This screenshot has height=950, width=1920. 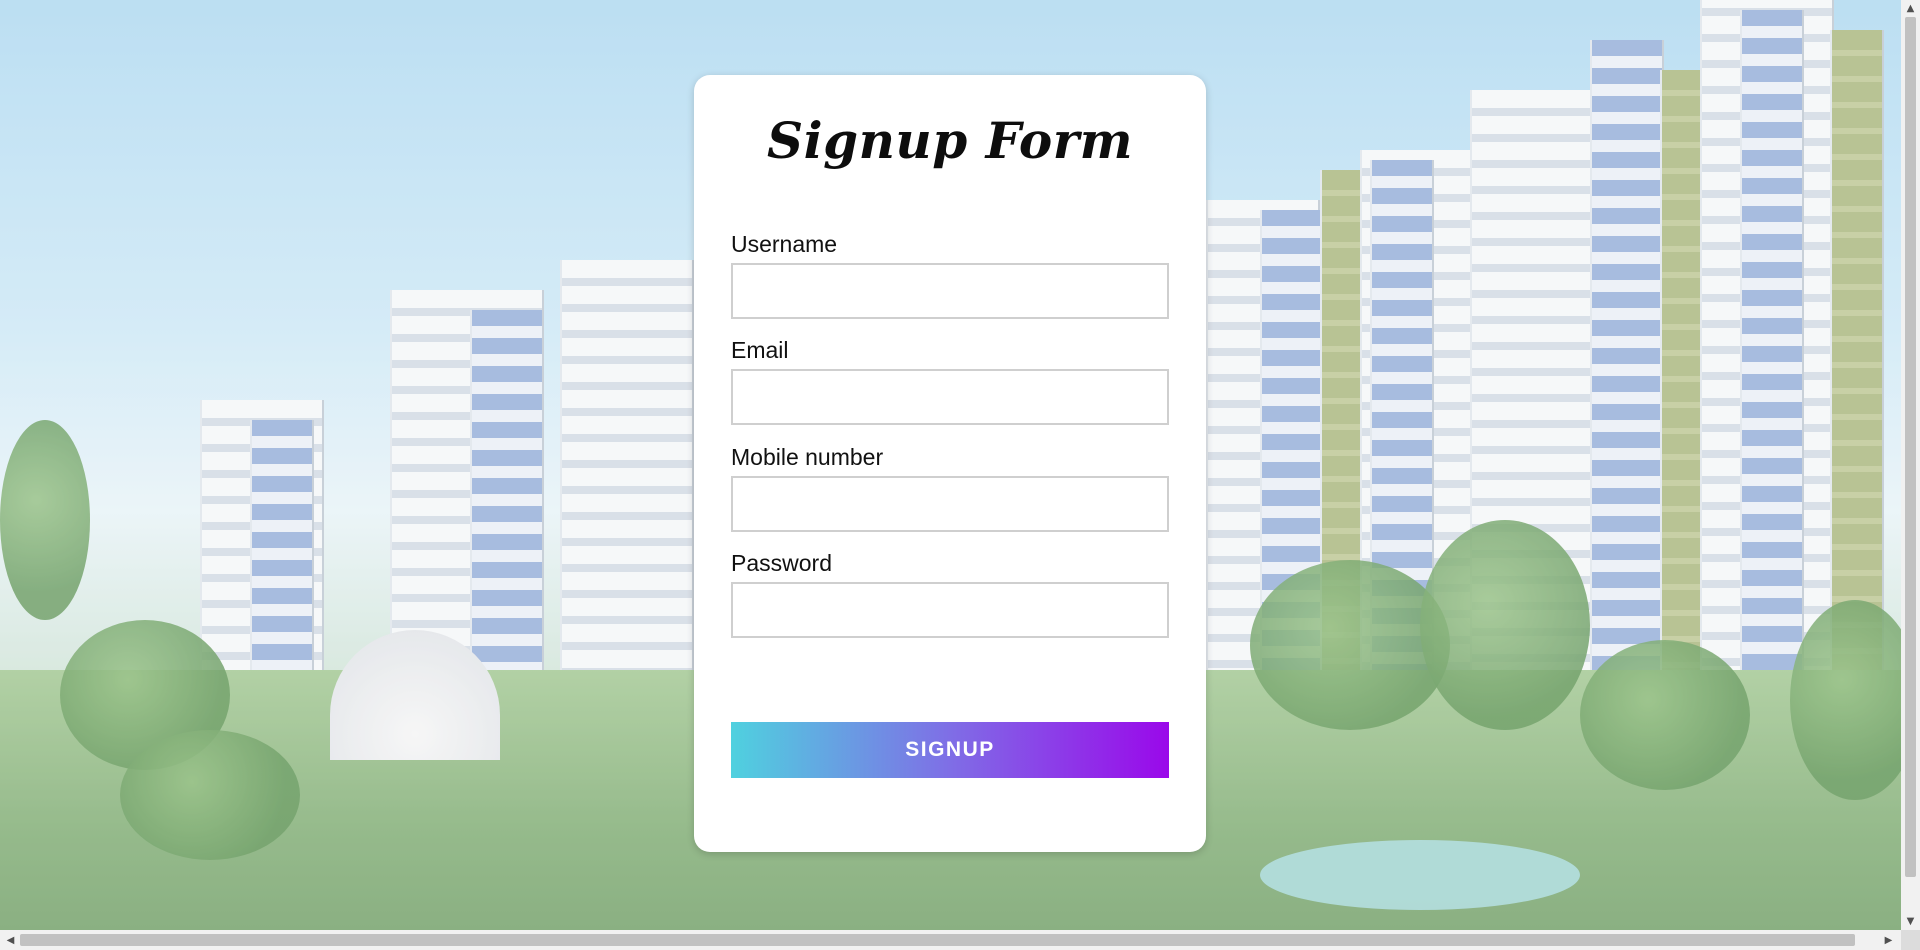 What do you see at coordinates (950, 504) in the screenshot?
I see `mobile-number-input` at bounding box center [950, 504].